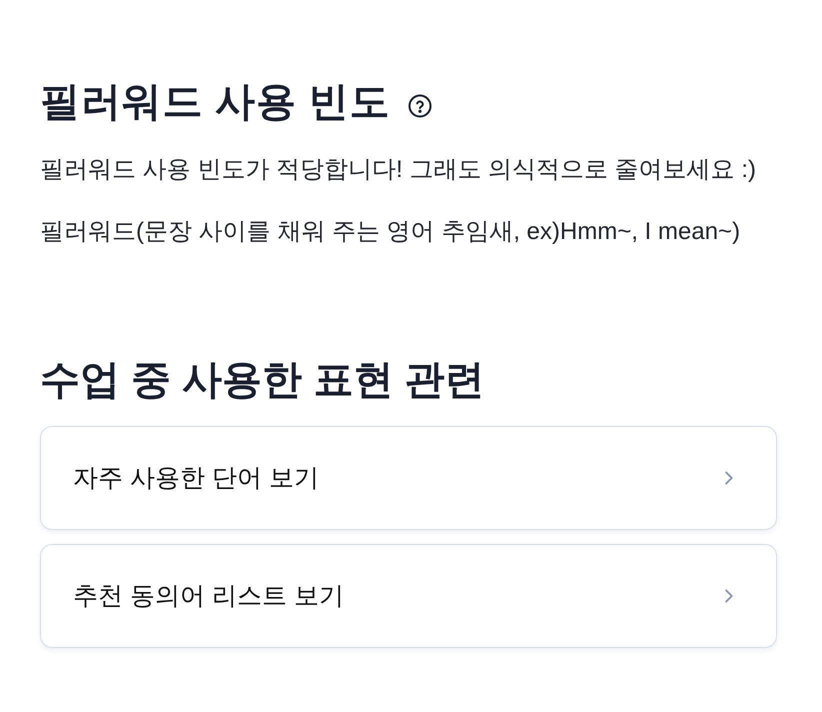 The image size is (822, 712). What do you see at coordinates (408, 596) in the screenshot?
I see `list-link-card: 추천 동의어 리스트 보기` at bounding box center [408, 596].